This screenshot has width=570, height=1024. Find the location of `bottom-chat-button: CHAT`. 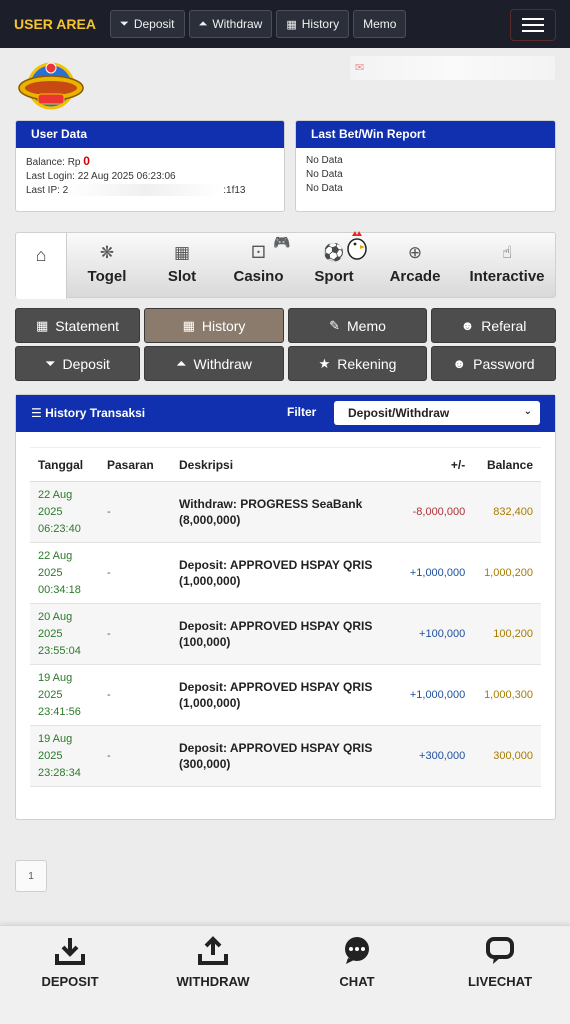

bottom-chat-button: CHAT is located at coordinates (357, 962).